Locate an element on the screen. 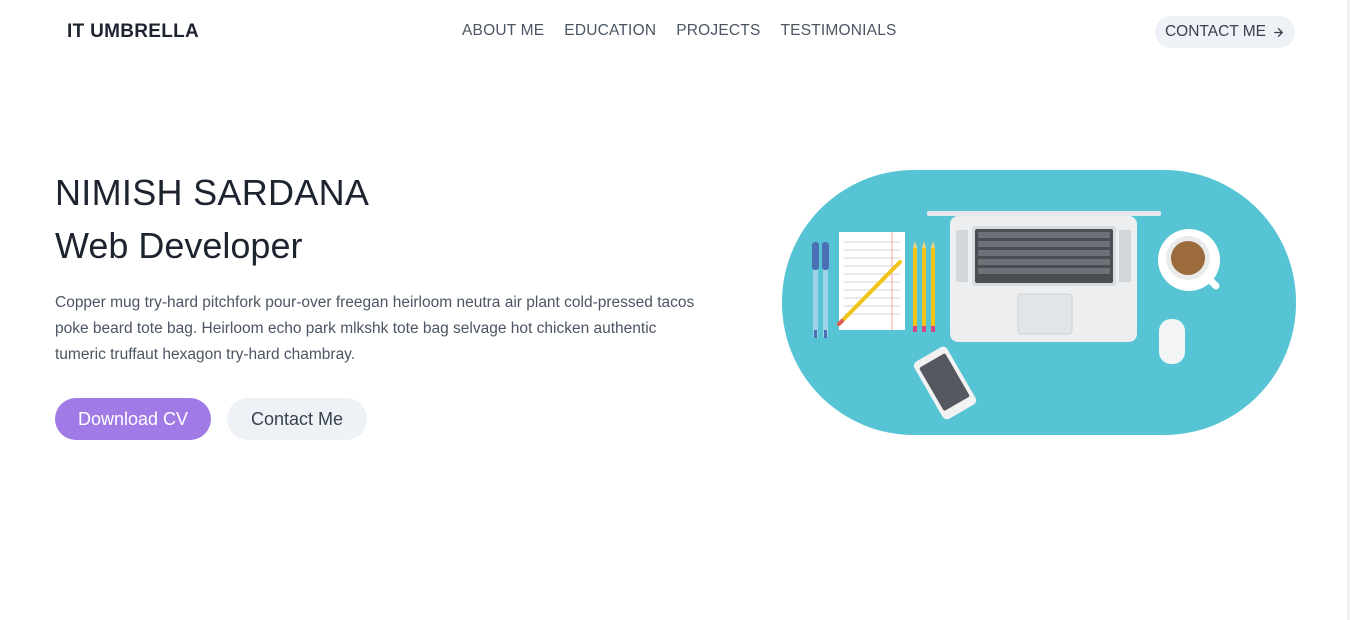 The height and width of the screenshot is (620, 1350). hero-role: Web Developer is located at coordinates (179, 245).